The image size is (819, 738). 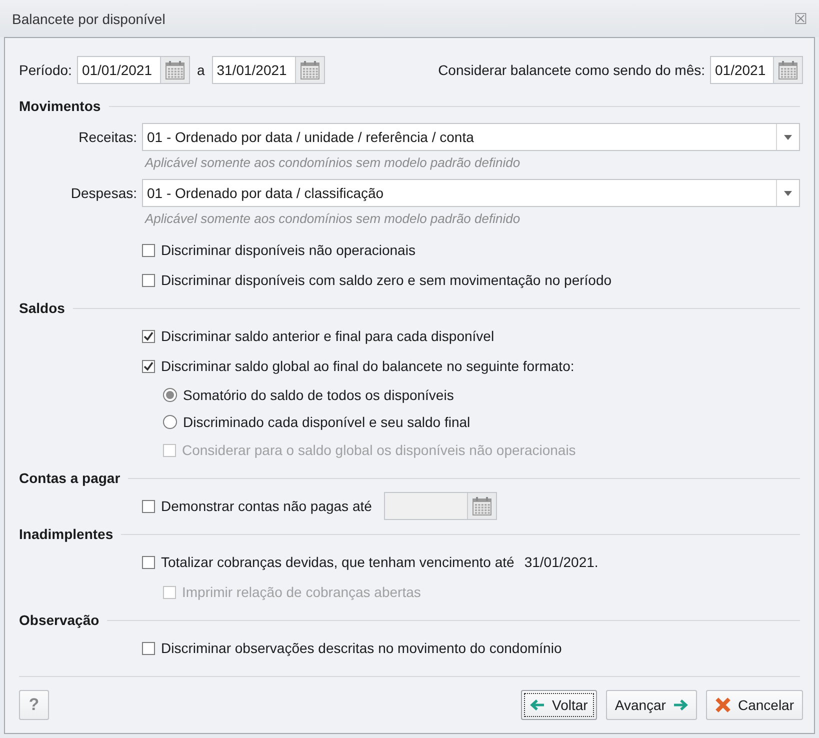 I want to click on section-heading: Movimentos, so click(x=60, y=106).